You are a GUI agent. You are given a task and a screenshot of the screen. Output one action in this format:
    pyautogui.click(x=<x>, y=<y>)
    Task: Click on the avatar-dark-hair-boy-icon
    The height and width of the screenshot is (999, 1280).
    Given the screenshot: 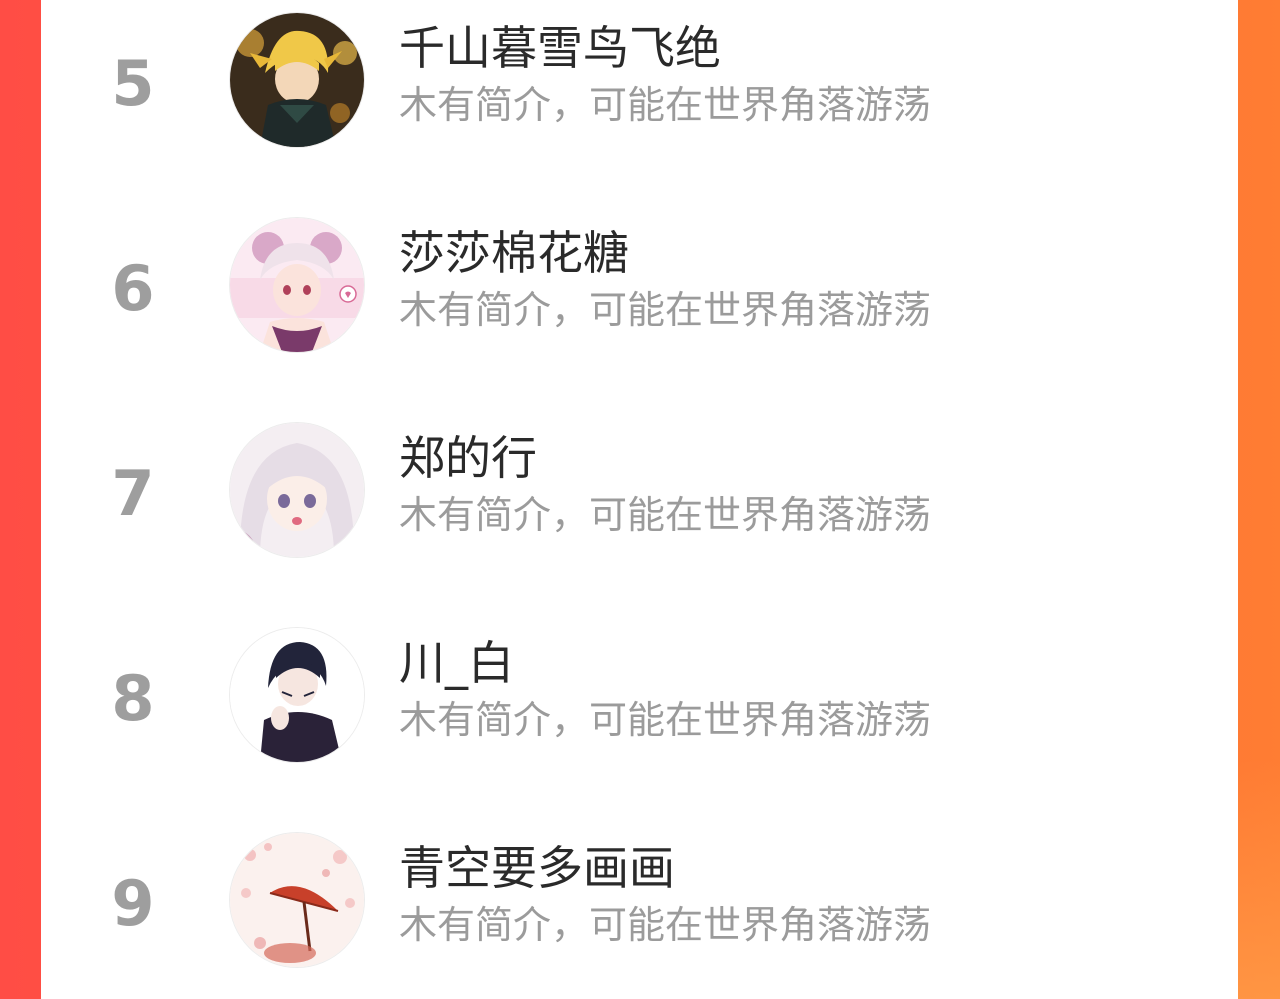 What is the action you would take?
    pyautogui.click(x=297, y=695)
    